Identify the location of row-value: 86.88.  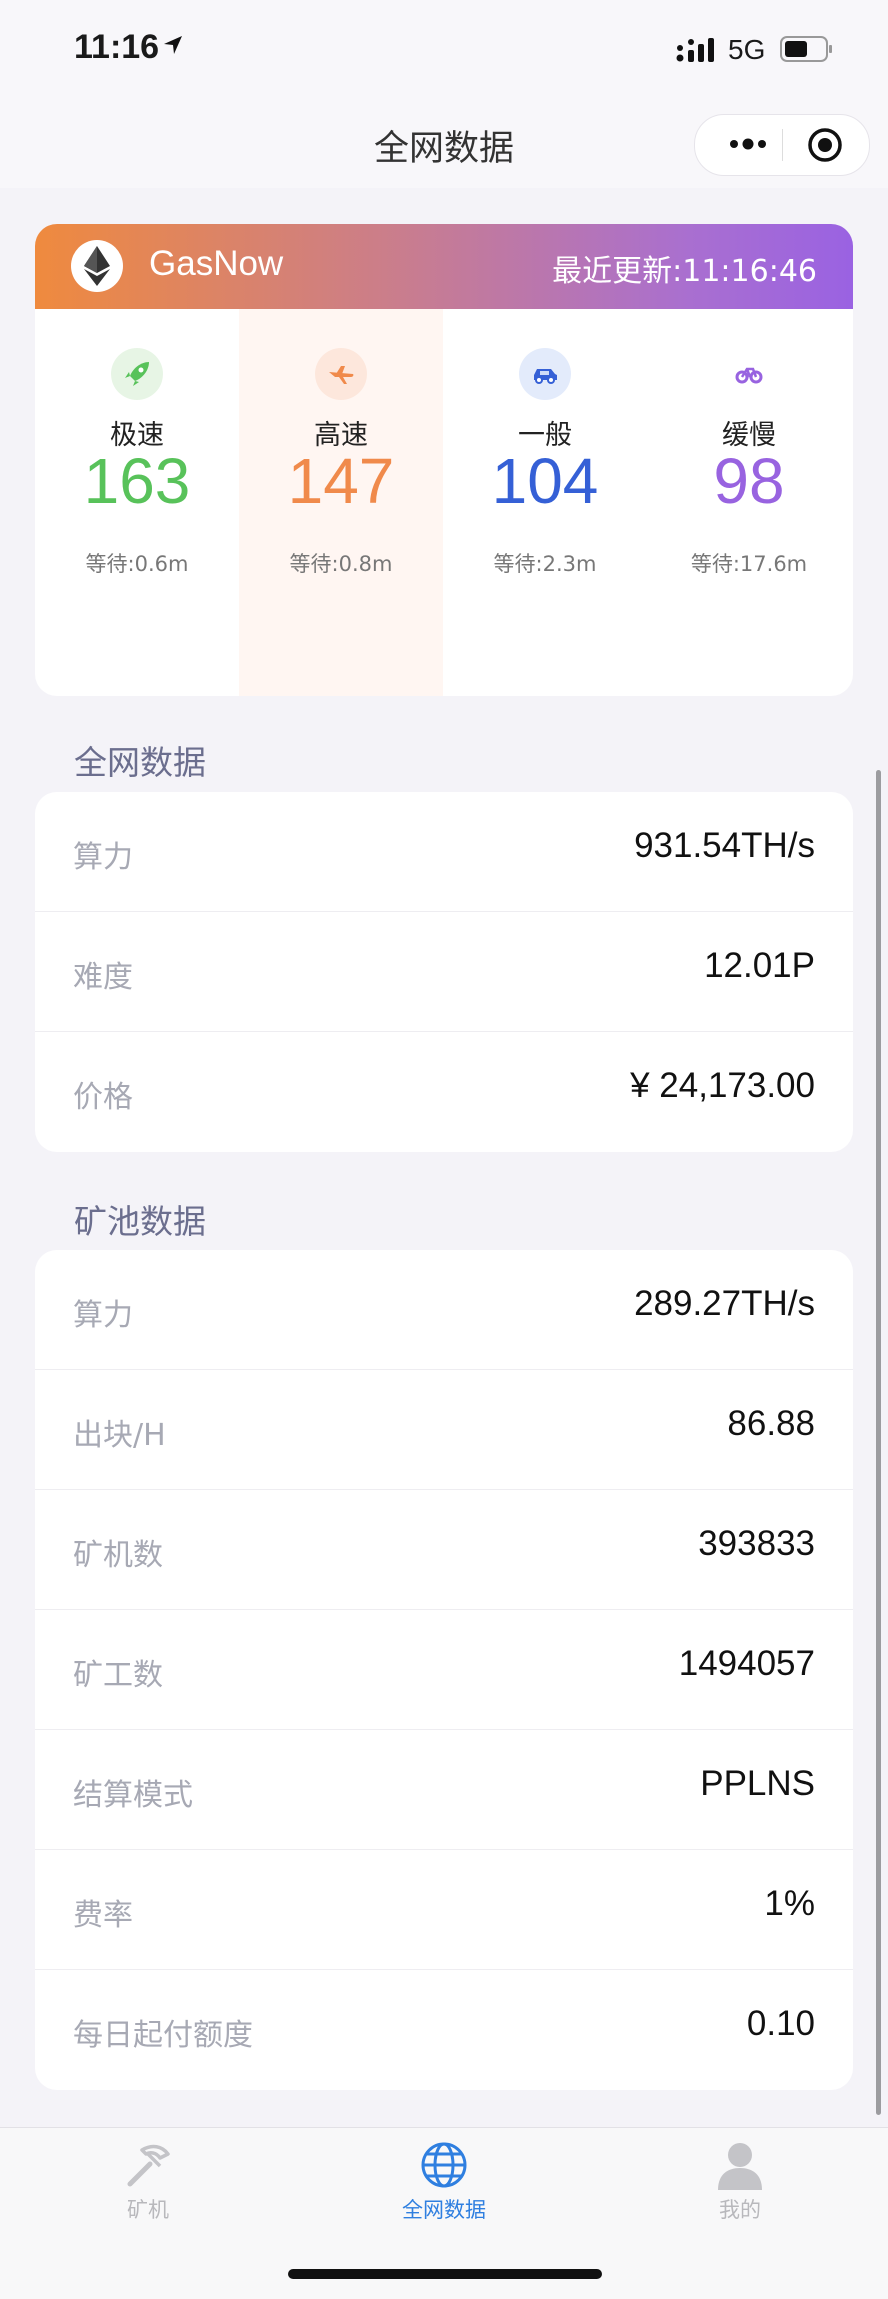
(771, 1423).